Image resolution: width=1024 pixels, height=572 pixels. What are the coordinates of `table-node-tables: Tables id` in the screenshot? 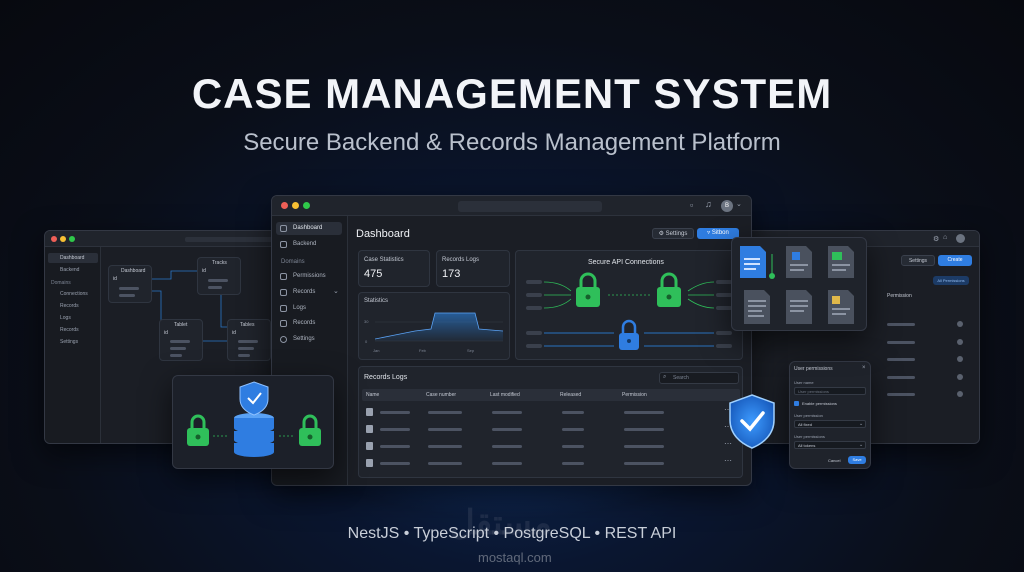 It's located at (249, 340).